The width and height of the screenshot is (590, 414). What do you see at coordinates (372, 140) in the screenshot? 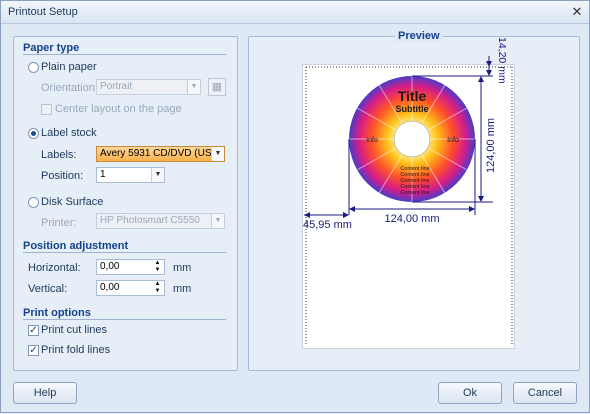
I see `disc-info-left: Info` at bounding box center [372, 140].